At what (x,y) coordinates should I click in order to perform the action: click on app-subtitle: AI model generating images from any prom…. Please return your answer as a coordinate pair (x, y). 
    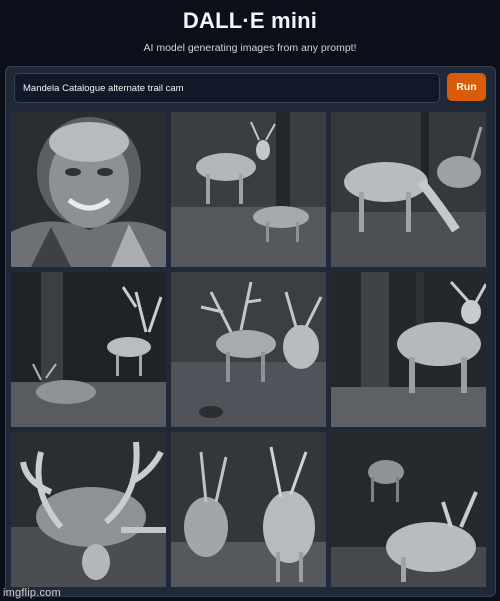
    Looking at the image, I should click on (250, 48).